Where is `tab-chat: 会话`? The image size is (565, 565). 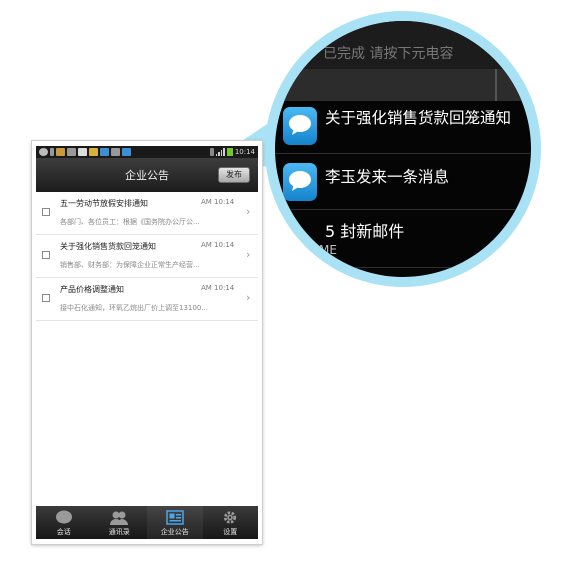 tab-chat: 会话 is located at coordinates (64, 522).